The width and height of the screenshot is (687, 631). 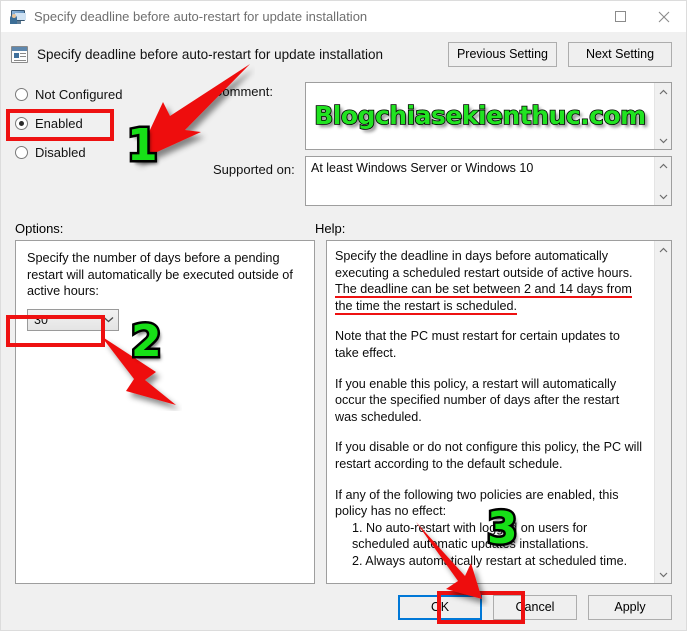 What do you see at coordinates (630, 607) in the screenshot?
I see `apply-button: Apply` at bounding box center [630, 607].